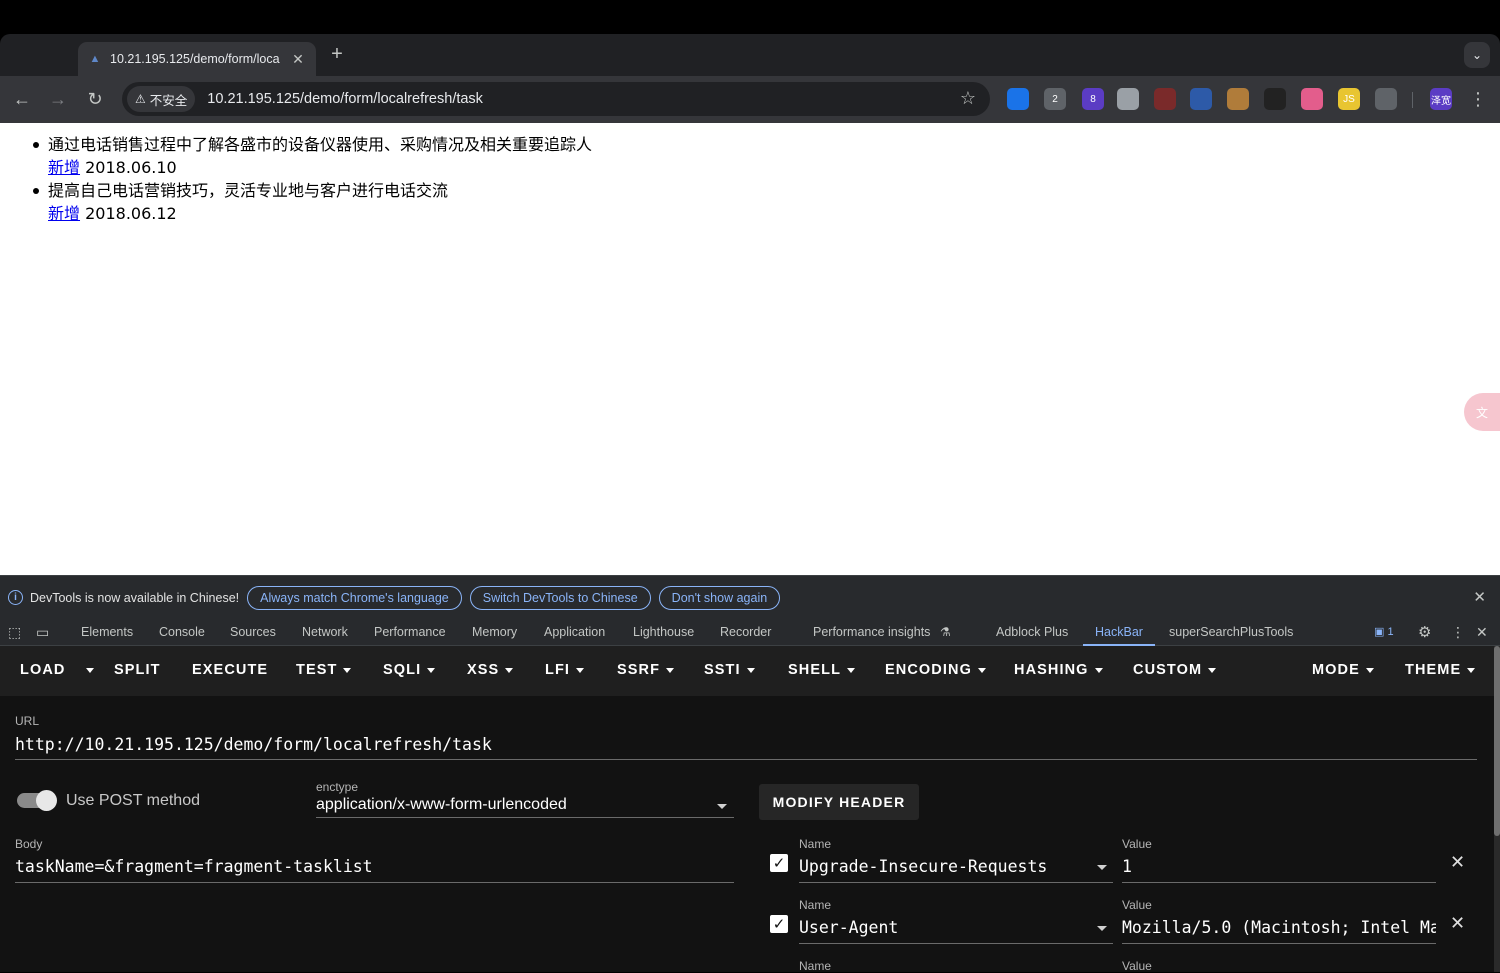  I want to click on xss-menu: XSS, so click(490, 670).